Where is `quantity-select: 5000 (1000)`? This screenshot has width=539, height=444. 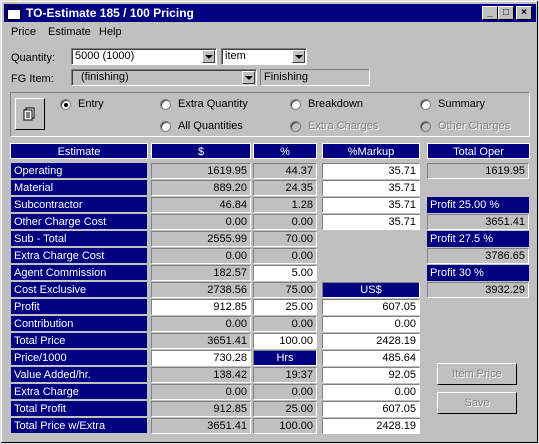 quantity-select: 5000 (1000) is located at coordinates (144, 56).